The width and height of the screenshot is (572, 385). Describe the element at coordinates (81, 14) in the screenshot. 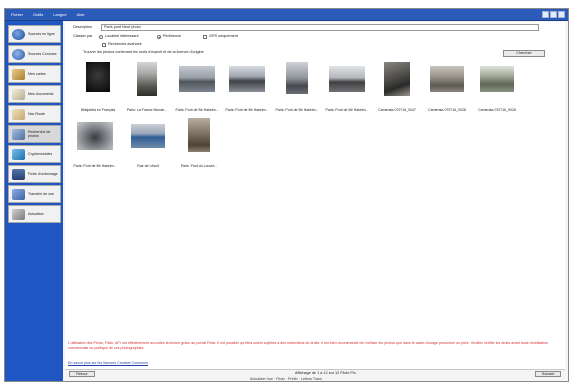

I see `menu-help: Aide` at that location.